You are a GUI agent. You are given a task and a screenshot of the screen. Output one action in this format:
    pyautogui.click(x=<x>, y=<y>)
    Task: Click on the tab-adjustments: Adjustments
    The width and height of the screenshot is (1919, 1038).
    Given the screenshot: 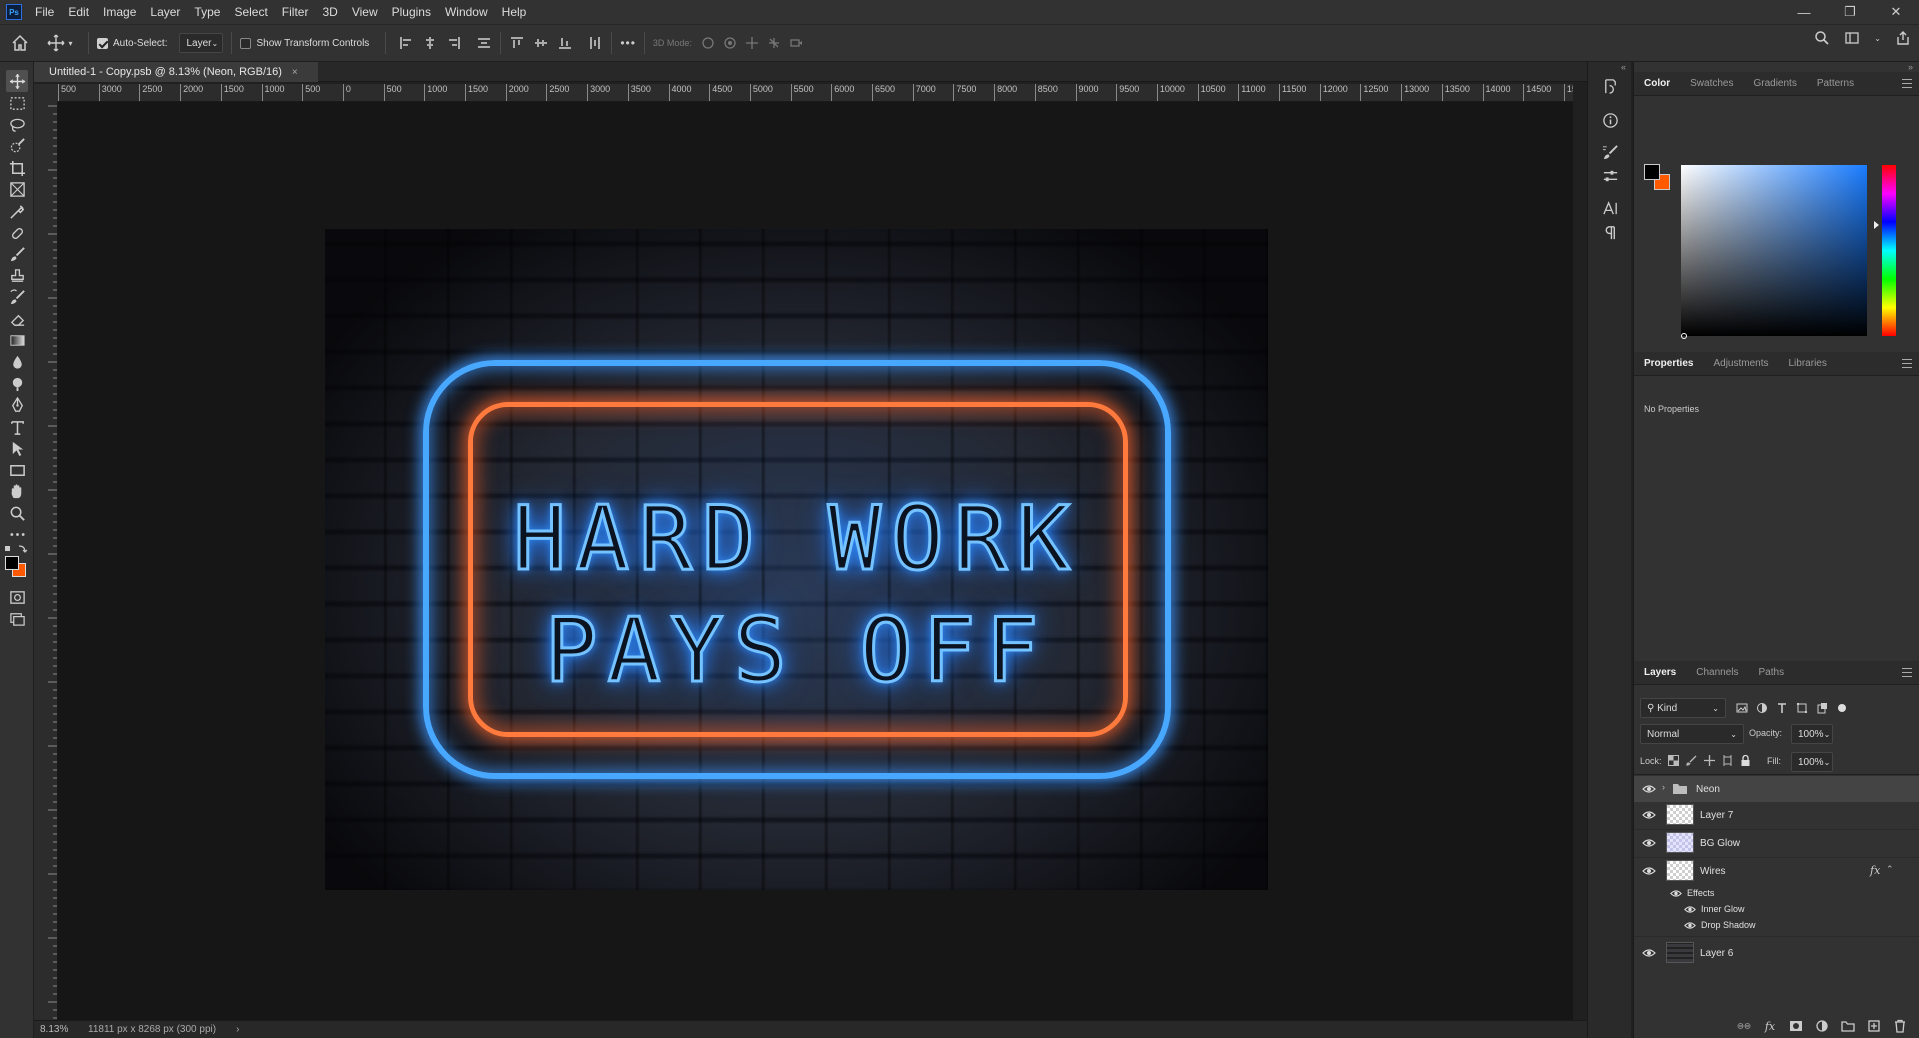 What is the action you would take?
    pyautogui.click(x=1740, y=364)
    